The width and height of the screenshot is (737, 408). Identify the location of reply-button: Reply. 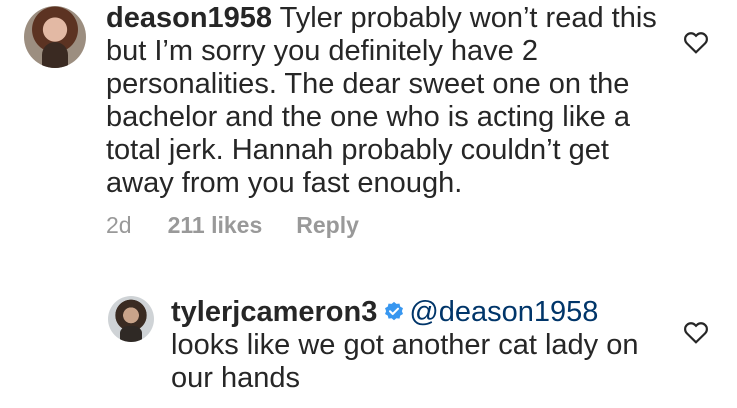
(327, 225).